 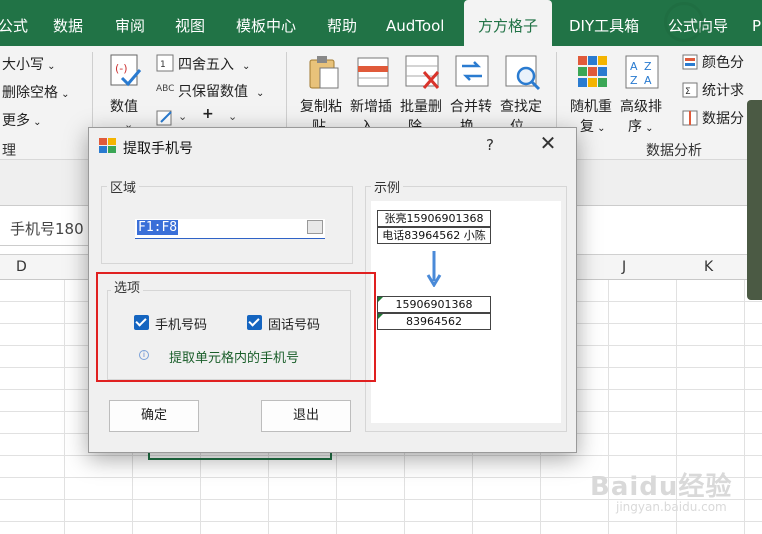 What do you see at coordinates (214, 64) in the screenshot?
I see `round-button: 四舍五入 ⌄` at bounding box center [214, 64].